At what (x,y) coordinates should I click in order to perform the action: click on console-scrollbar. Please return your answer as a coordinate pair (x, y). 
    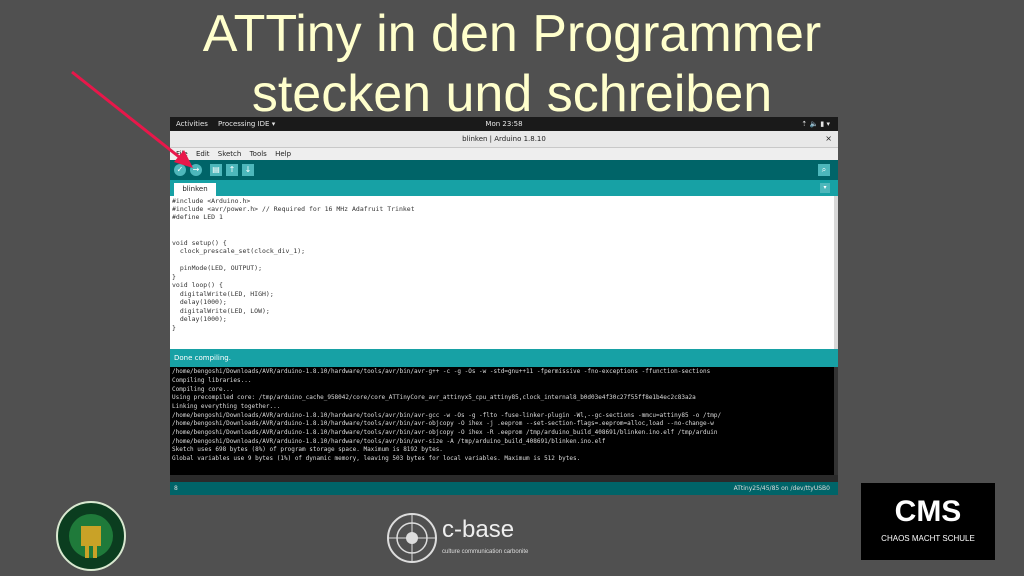
    Looking at the image, I should click on (836, 421).